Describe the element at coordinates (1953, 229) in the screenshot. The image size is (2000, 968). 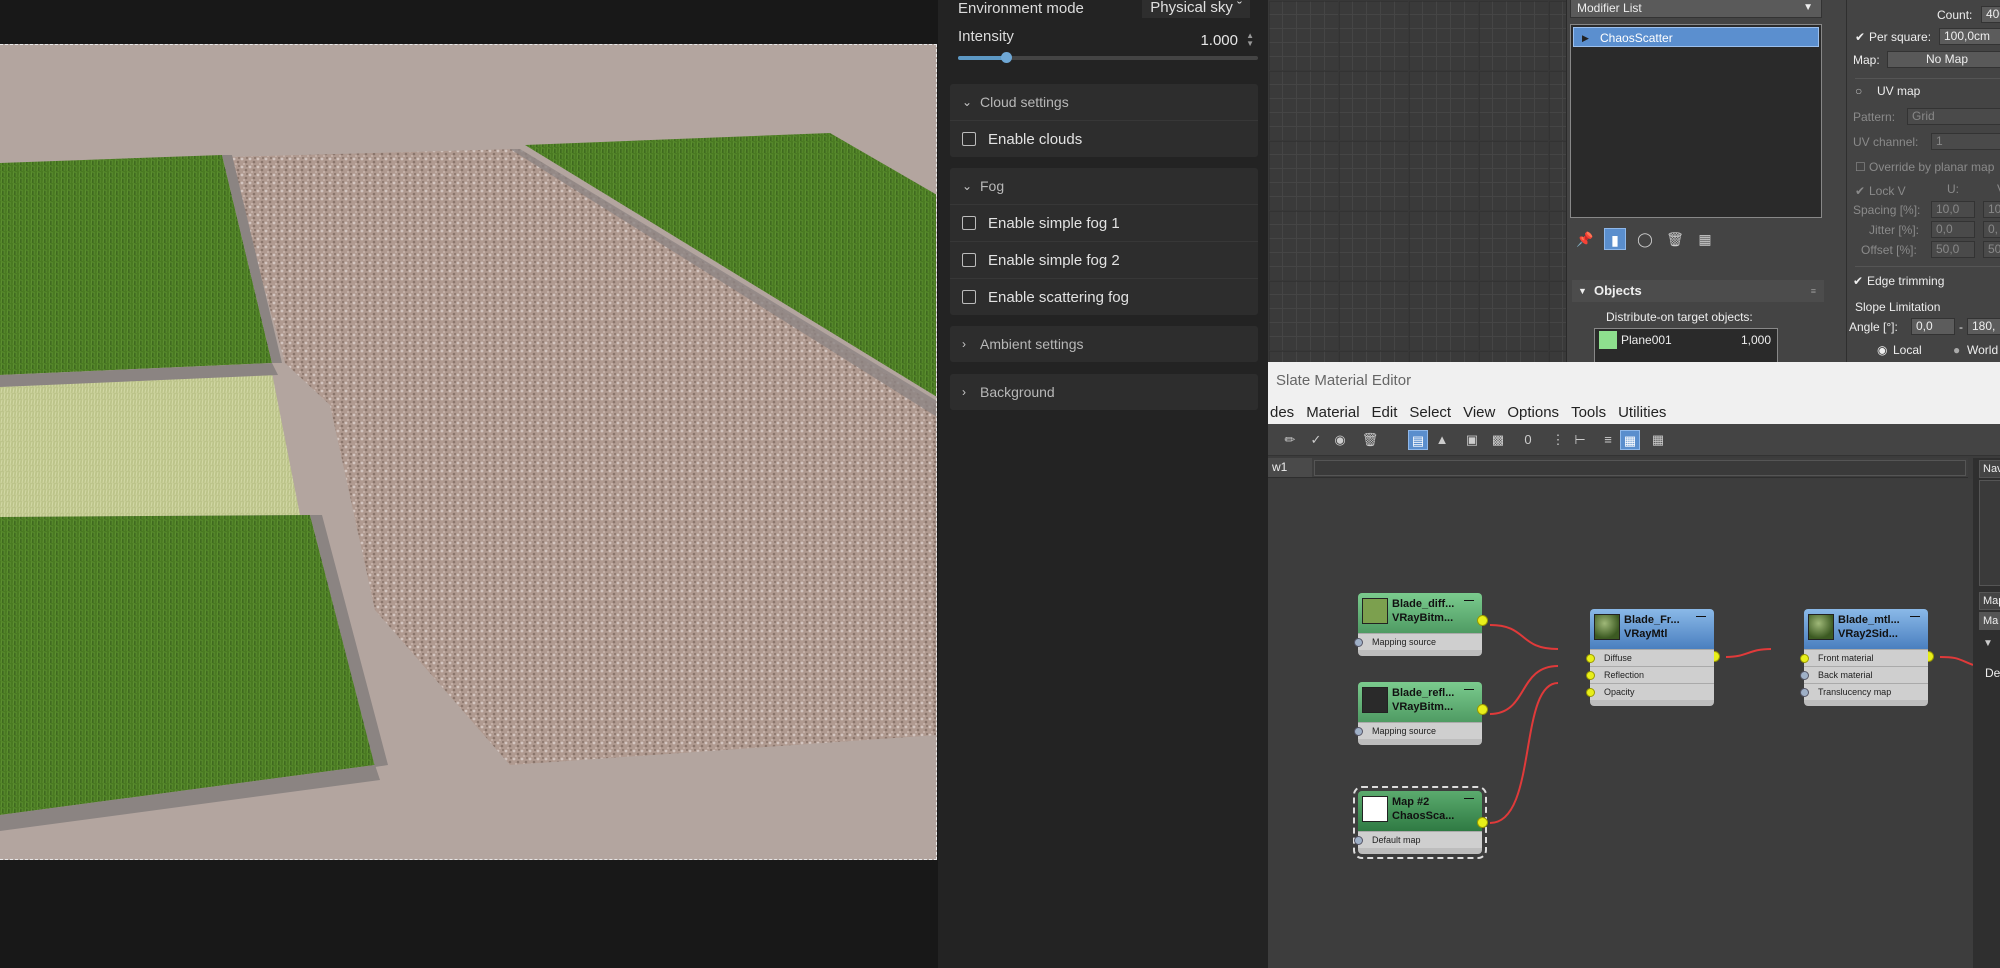
I see `jitter-u-field: 0,0` at that location.